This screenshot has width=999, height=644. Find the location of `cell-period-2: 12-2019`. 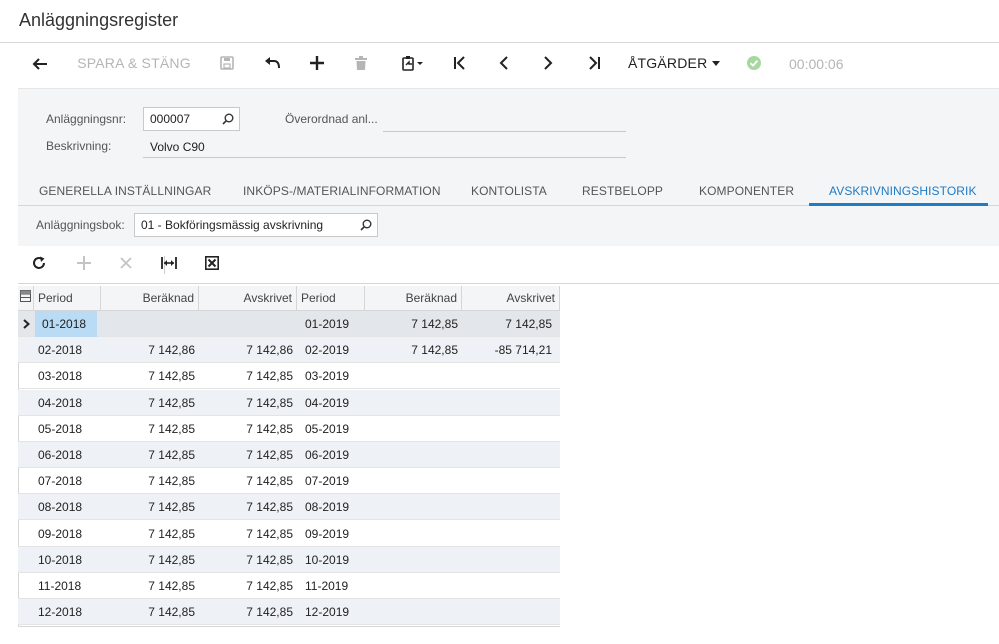

cell-period-2: 12-2019 is located at coordinates (335, 612).